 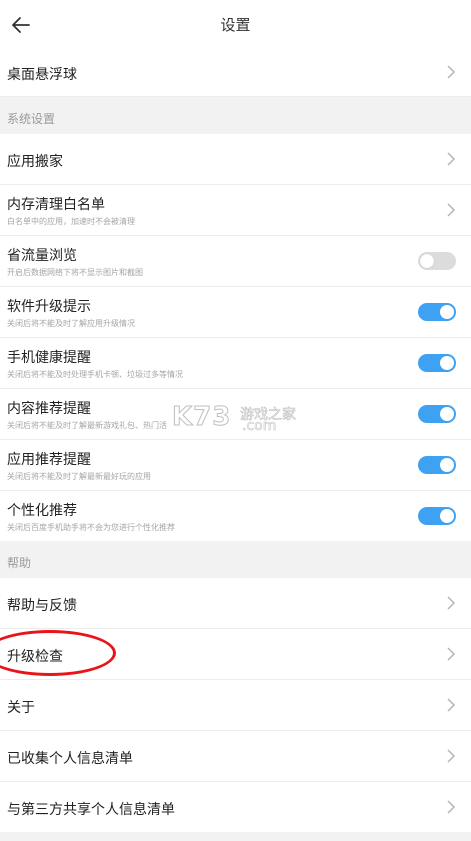 I want to click on row-floating-ball: 桌面悬浮球, so click(x=235, y=72).